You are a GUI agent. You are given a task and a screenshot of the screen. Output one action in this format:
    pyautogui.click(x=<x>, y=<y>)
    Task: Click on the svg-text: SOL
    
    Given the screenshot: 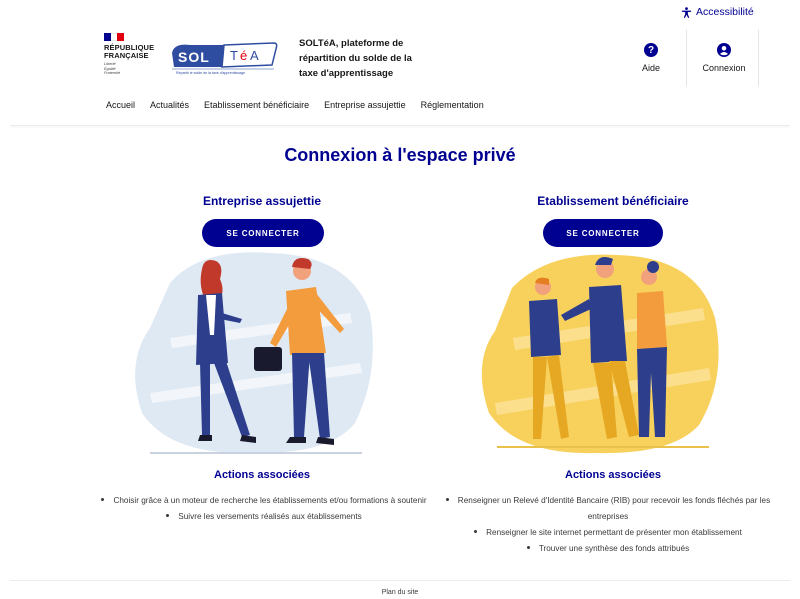 What is the action you would take?
    pyautogui.click(x=194, y=57)
    